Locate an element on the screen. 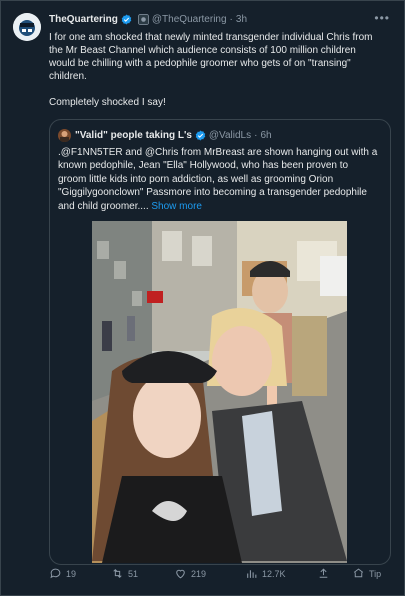  retweet-button: 51 is located at coordinates (124, 573).